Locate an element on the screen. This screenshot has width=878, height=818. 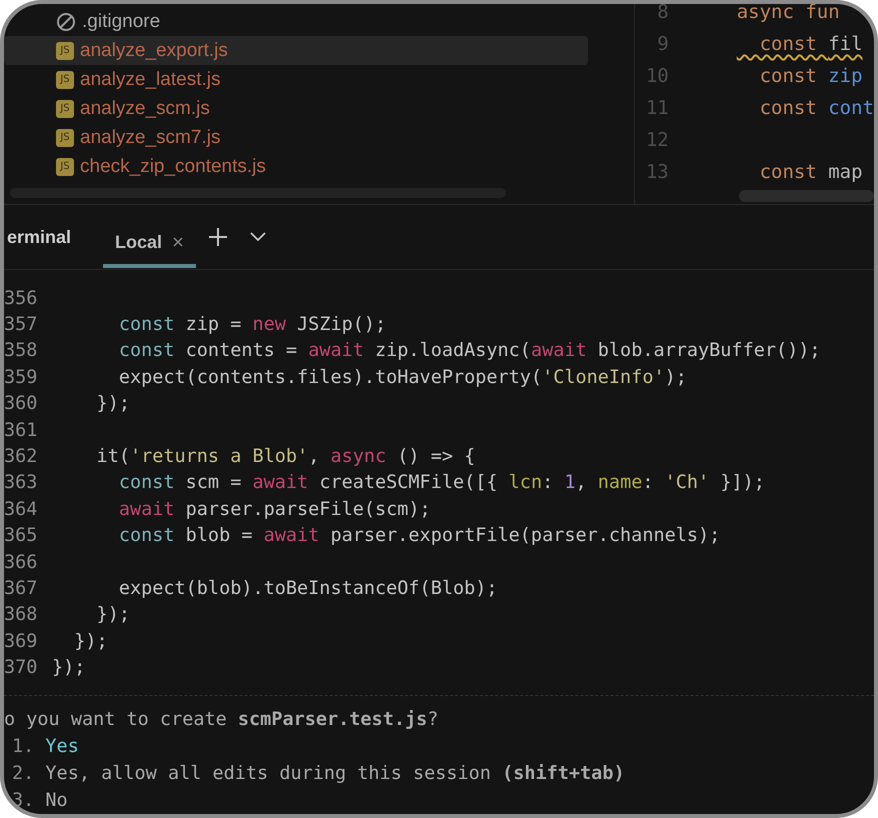
file-item: JS analyze_export.js is located at coordinates (296, 50).